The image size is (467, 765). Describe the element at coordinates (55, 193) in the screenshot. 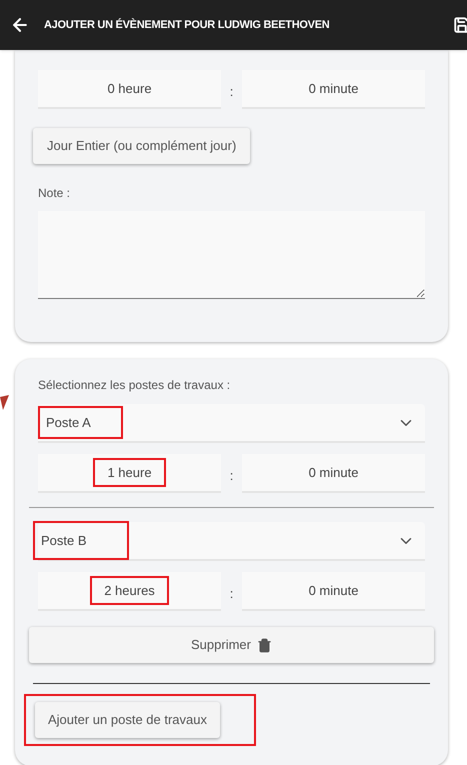

I see `note-label: Note :` at that location.